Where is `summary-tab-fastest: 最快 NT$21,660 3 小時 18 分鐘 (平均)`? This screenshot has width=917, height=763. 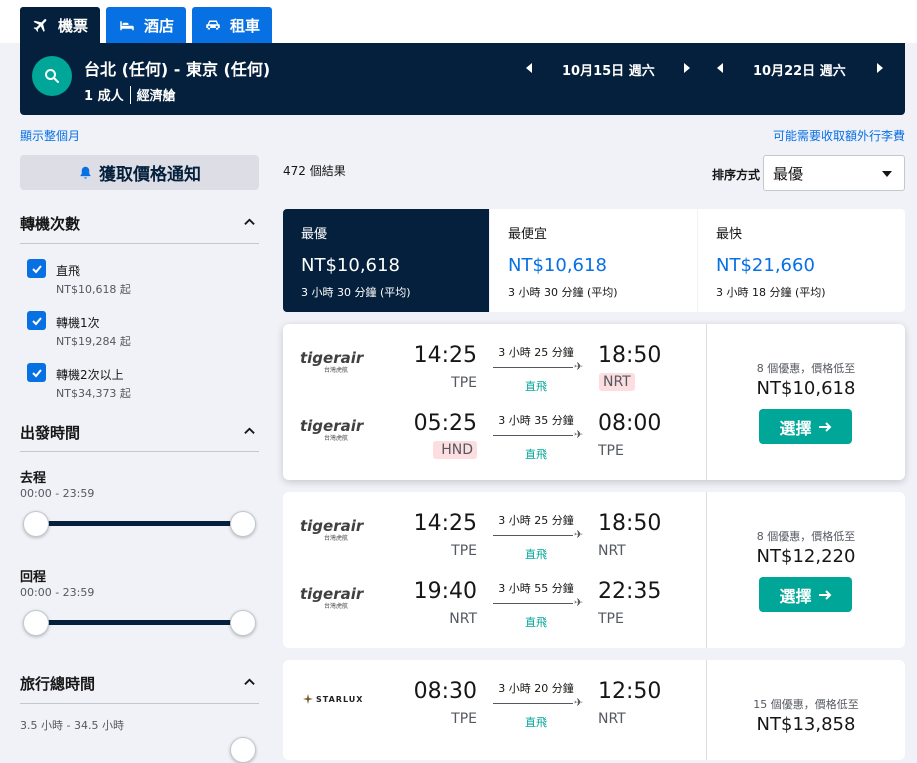 summary-tab-fastest: 最快 NT$21,660 3 小時 18 分鐘 (平均) is located at coordinates (801, 260).